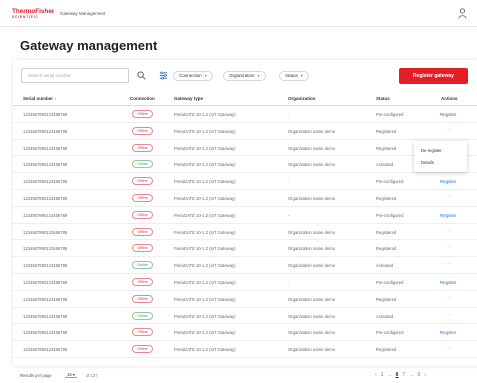 The height and width of the screenshot is (383, 477). Describe the element at coordinates (92, 375) in the screenshot. I see `results-total: of 127` at that location.